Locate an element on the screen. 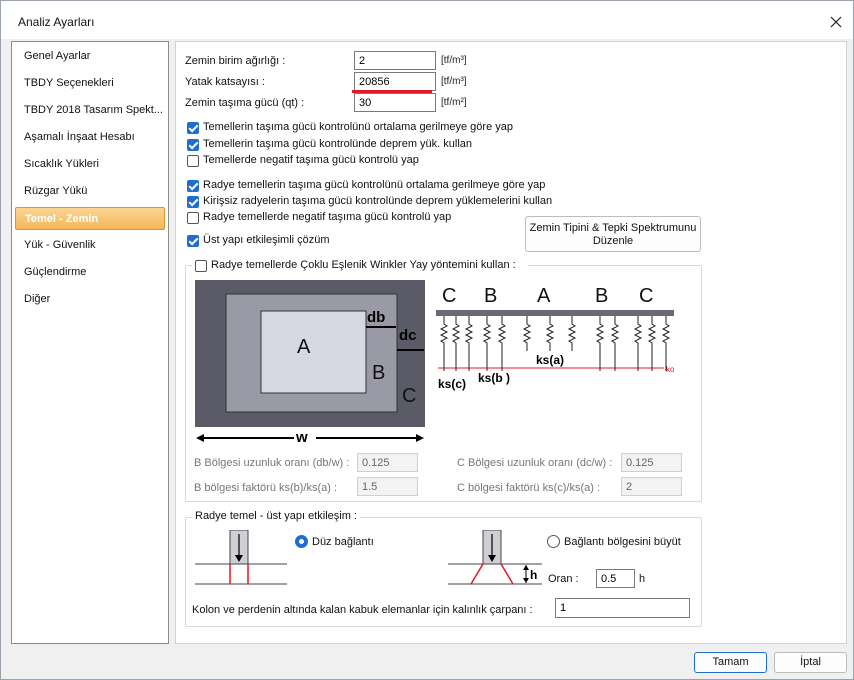  spring-c5 is located at coordinates (652, 343).